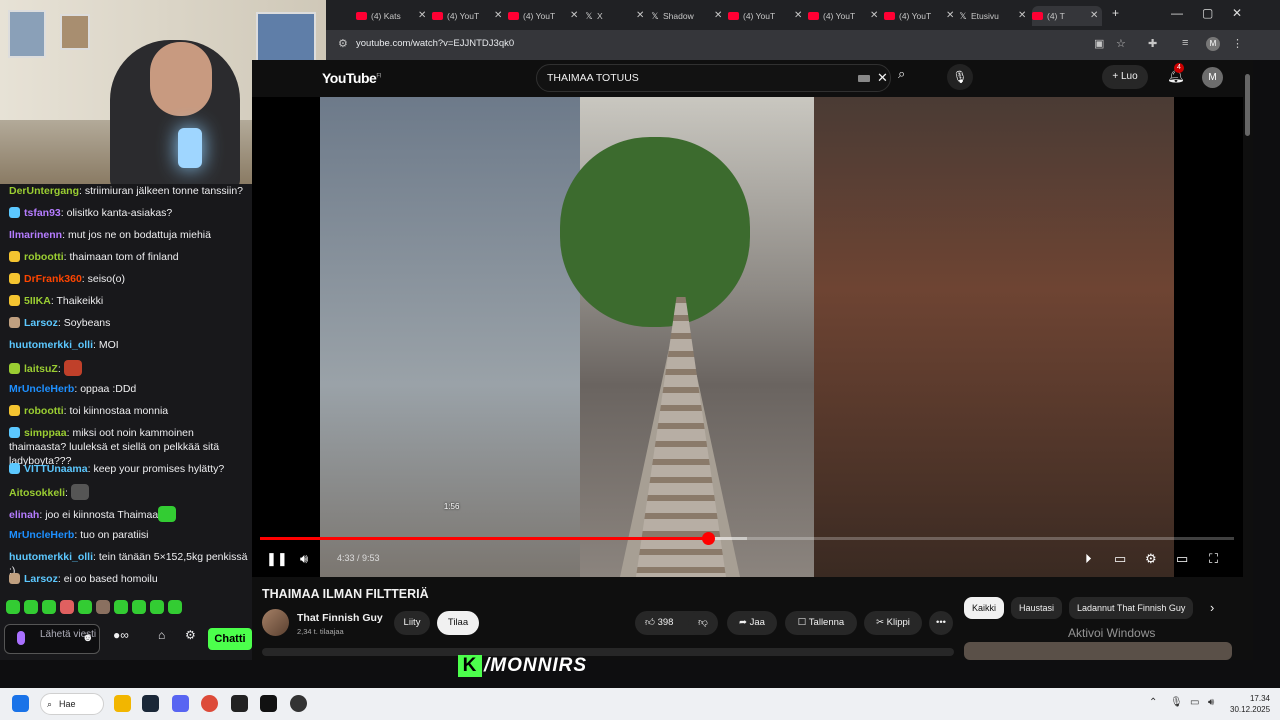 The image size is (1280, 720). Describe the element at coordinates (752, 623) in the screenshot. I see `share-button: ➦ Jaa` at that location.